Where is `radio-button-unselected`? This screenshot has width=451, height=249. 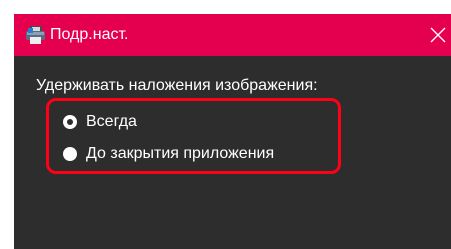
radio-button-unselected is located at coordinates (70, 154).